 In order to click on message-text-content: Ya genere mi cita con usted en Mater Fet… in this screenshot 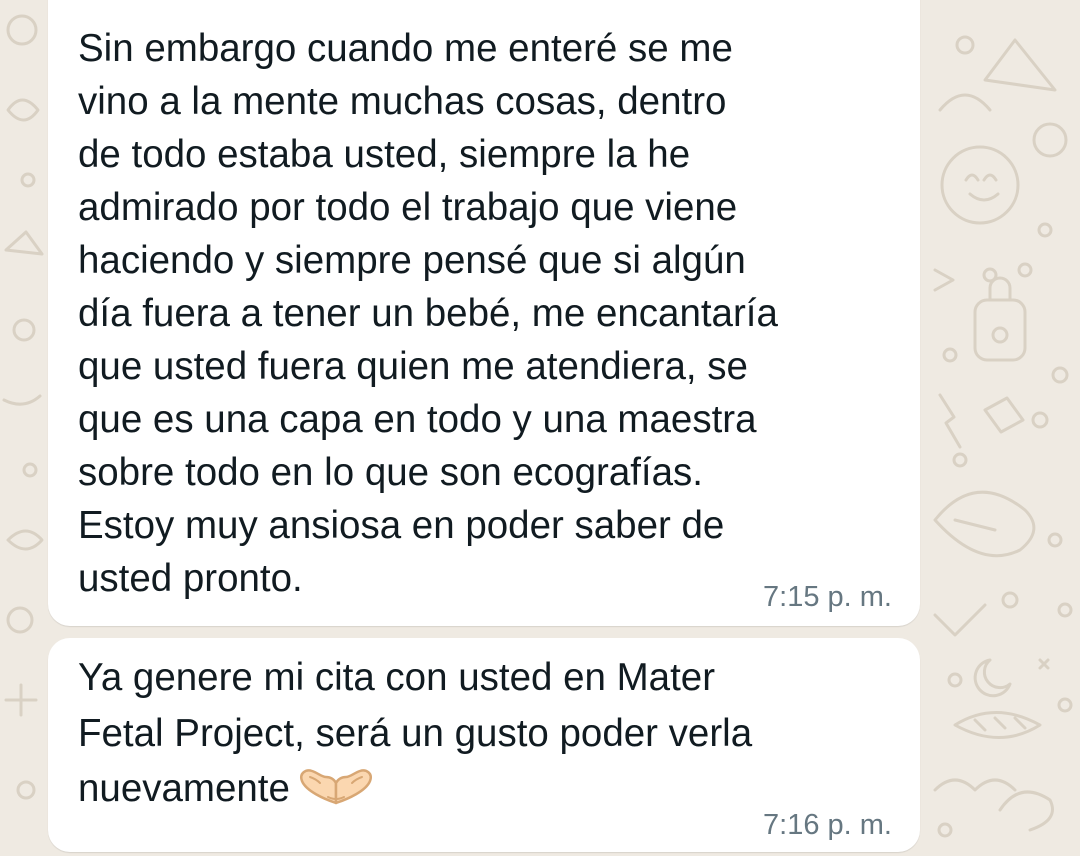, I will do `click(415, 733)`.